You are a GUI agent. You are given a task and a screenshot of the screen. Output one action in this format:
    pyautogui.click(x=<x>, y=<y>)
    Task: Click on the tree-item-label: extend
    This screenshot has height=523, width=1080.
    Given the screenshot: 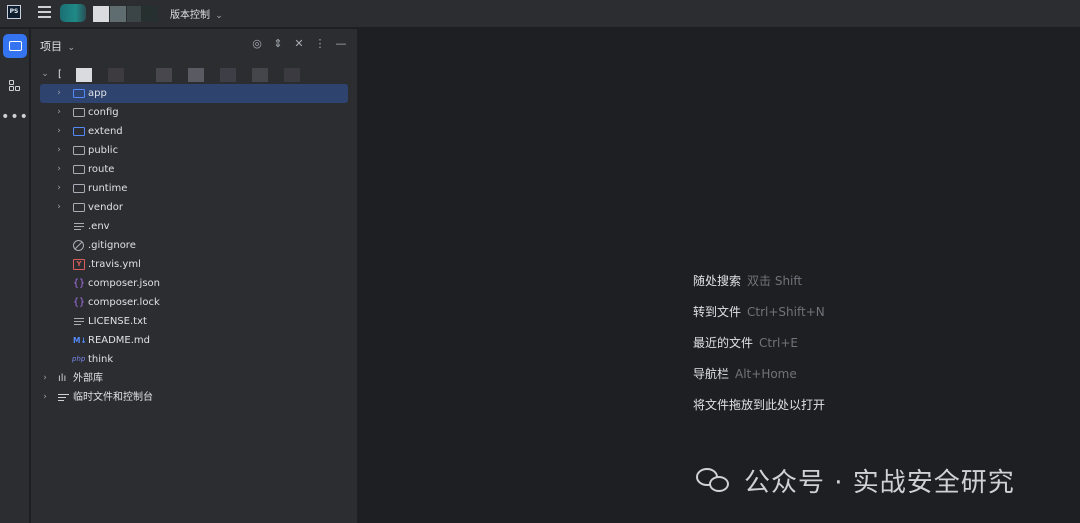 What is the action you would take?
    pyautogui.click(x=105, y=131)
    